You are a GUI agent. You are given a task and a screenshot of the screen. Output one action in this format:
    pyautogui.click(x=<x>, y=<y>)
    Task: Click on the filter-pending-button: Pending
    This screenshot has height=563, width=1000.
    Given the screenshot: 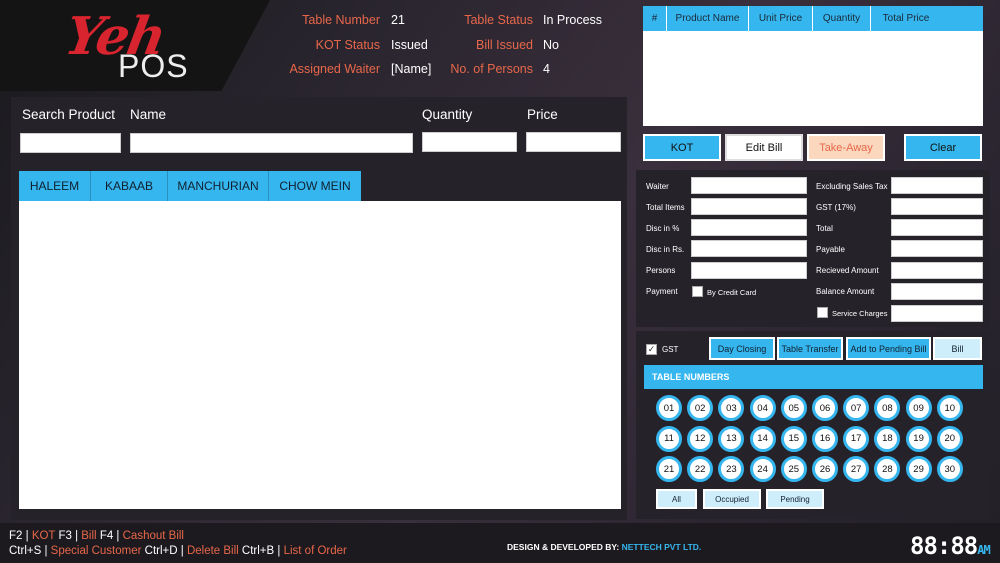 What is the action you would take?
    pyautogui.click(x=795, y=499)
    